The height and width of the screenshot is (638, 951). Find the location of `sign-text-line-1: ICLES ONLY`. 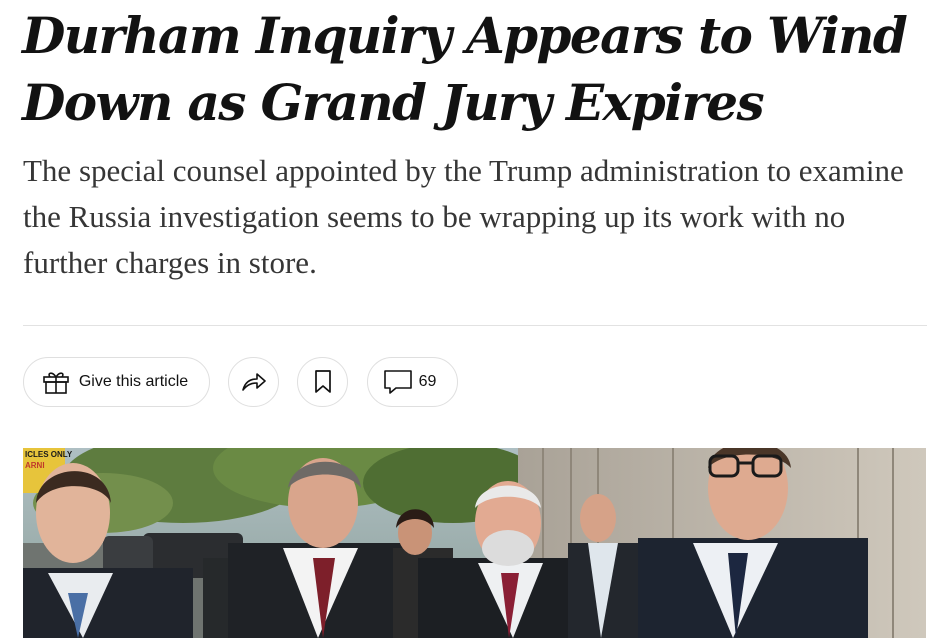

sign-text-line-1: ICLES ONLY is located at coordinates (49, 454).